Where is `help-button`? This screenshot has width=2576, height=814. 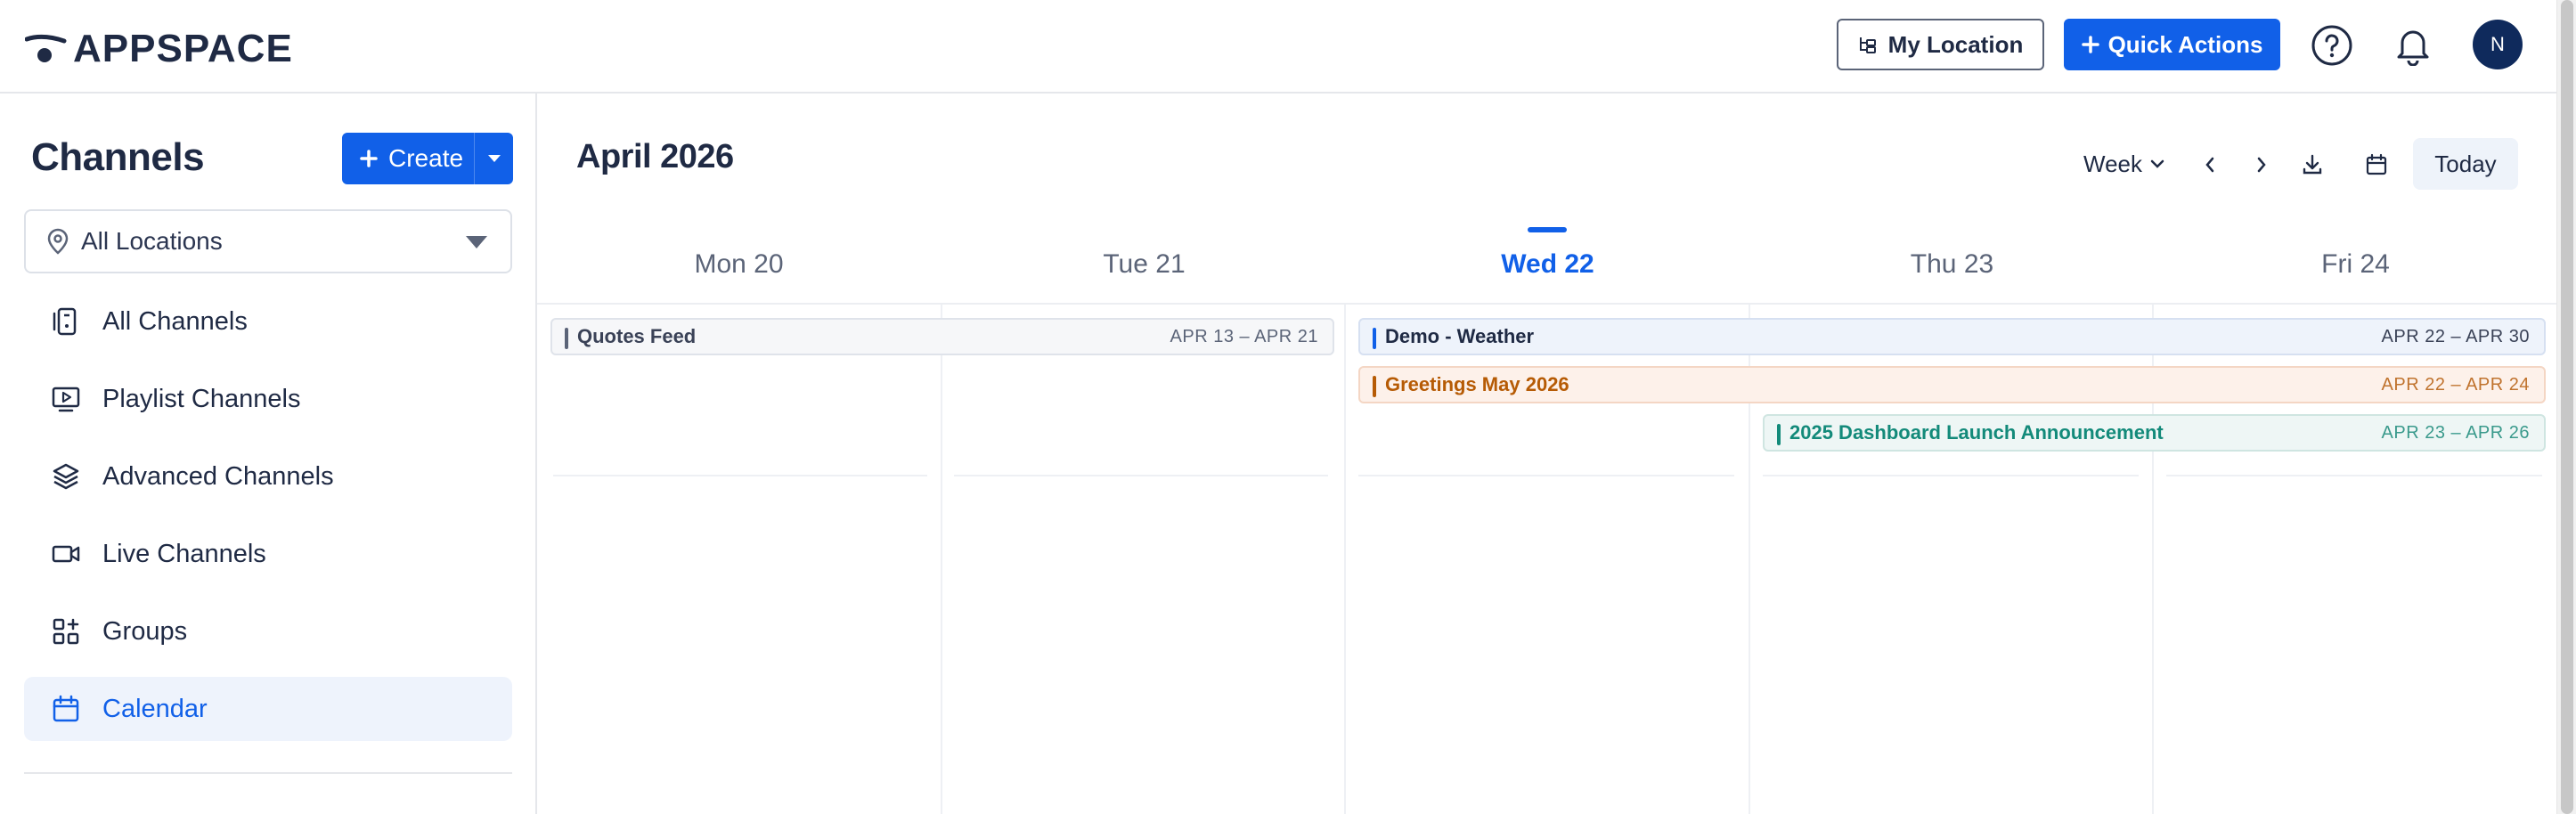 help-button is located at coordinates (2332, 45).